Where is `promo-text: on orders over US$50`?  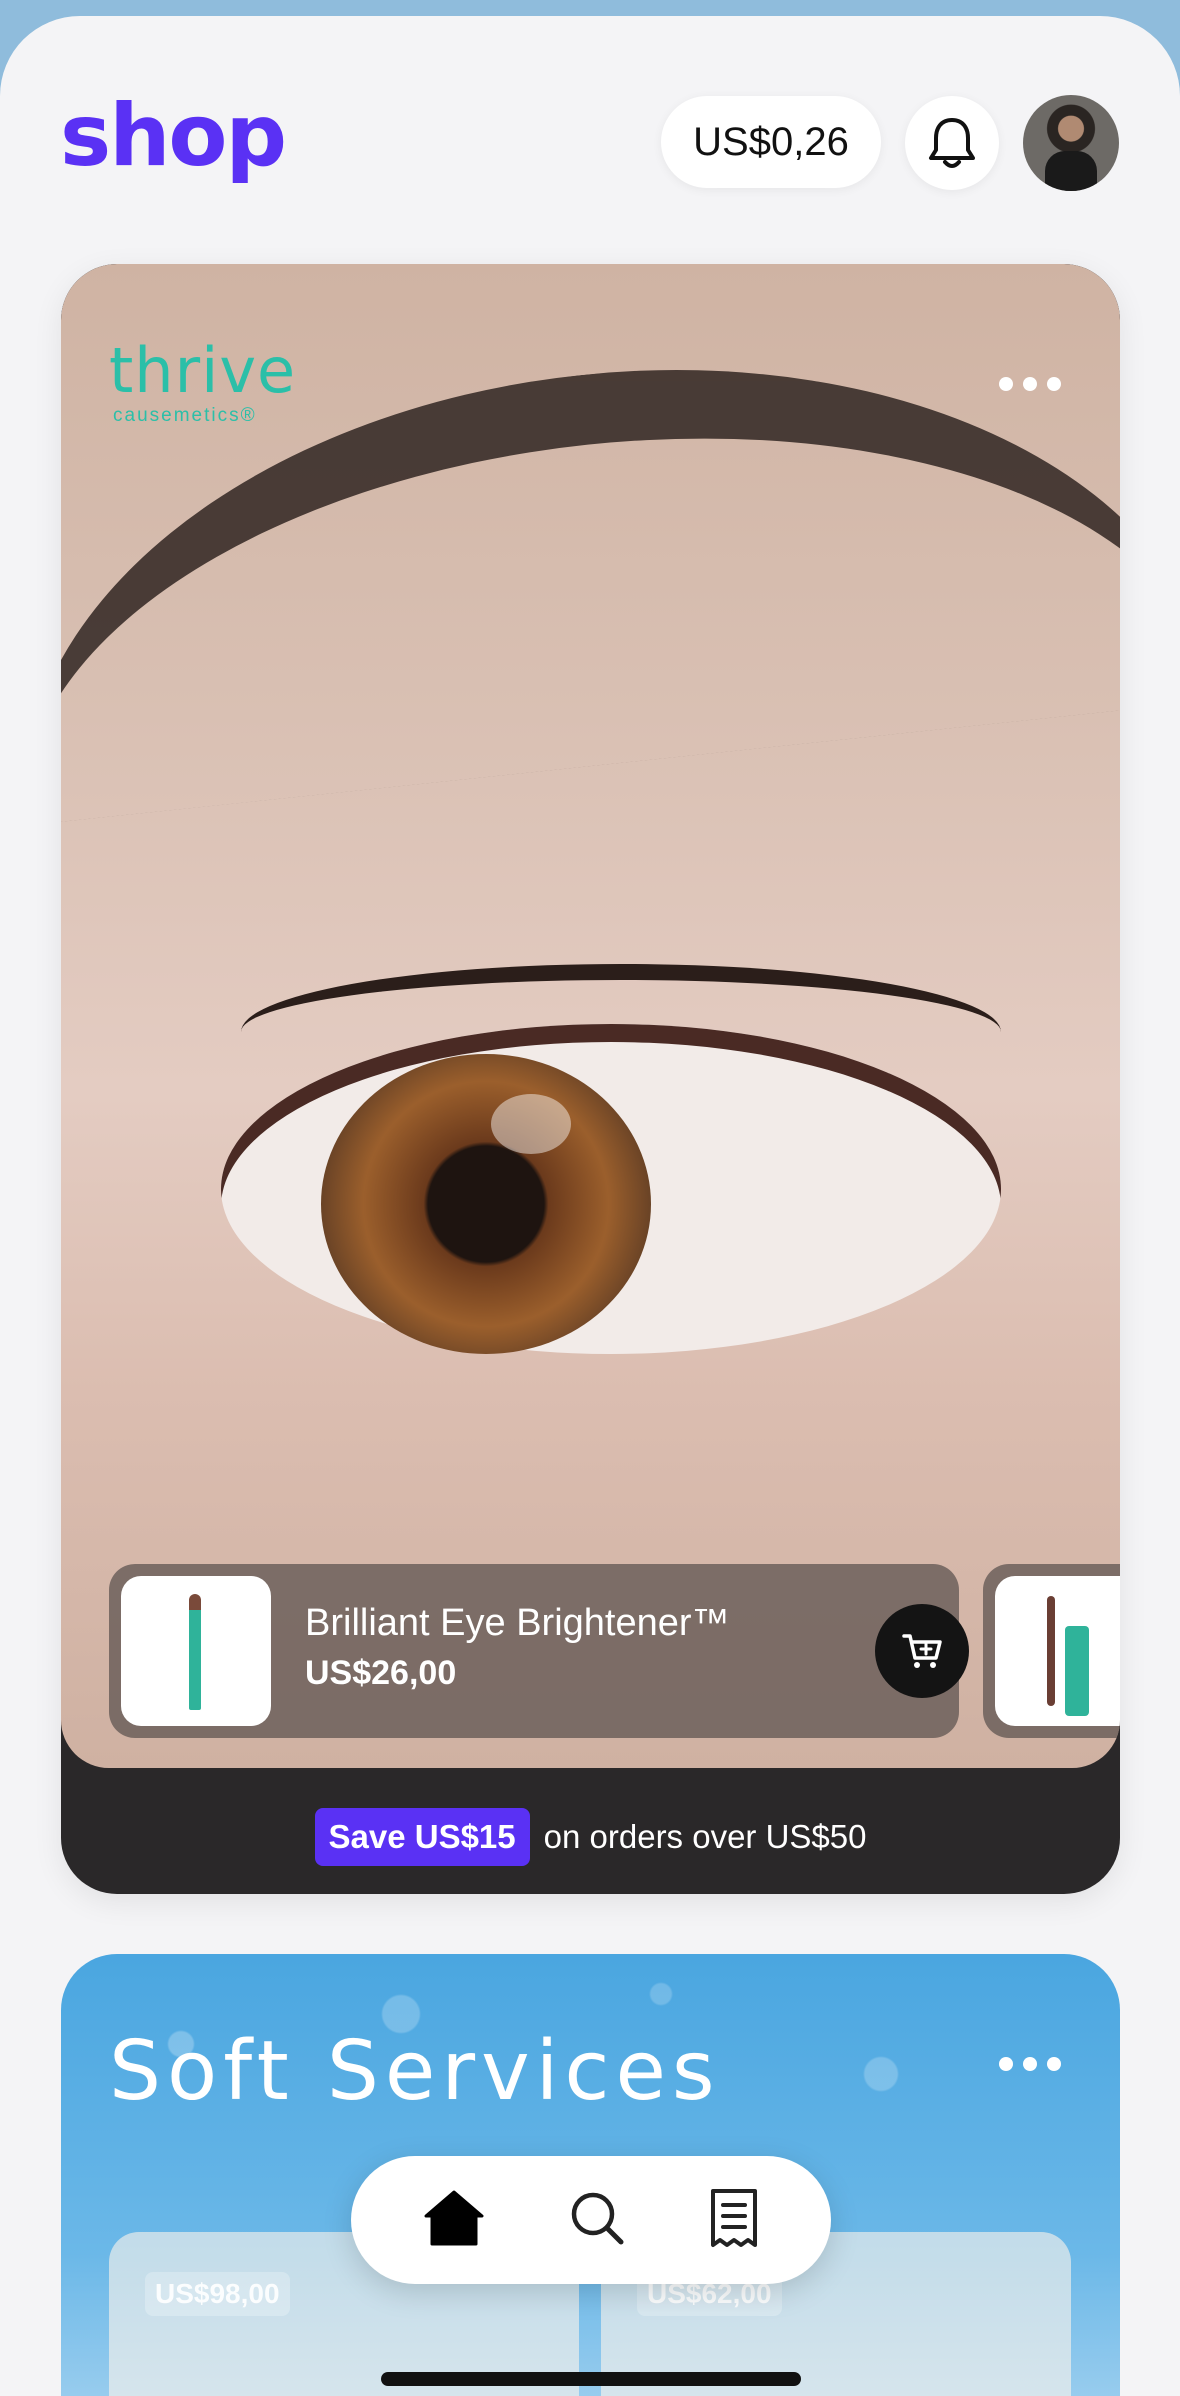
promo-text: on orders over US$50 is located at coordinates (705, 1836).